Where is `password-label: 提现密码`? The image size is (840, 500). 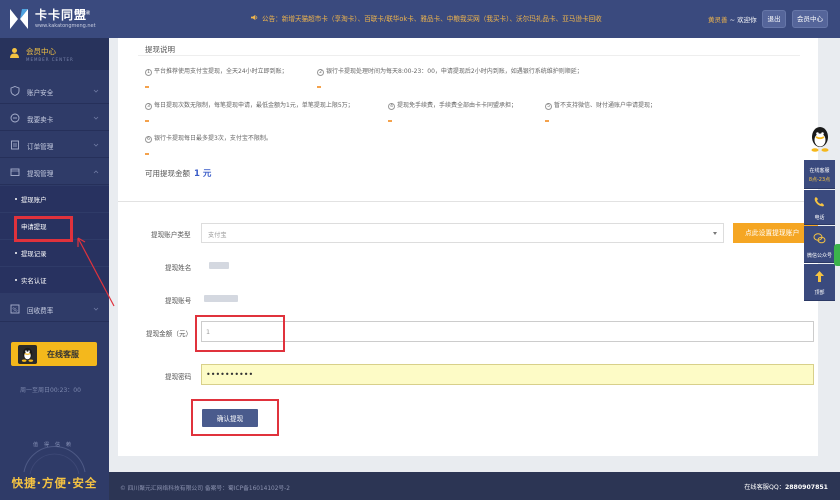 password-label: 提现密码 is located at coordinates (178, 377).